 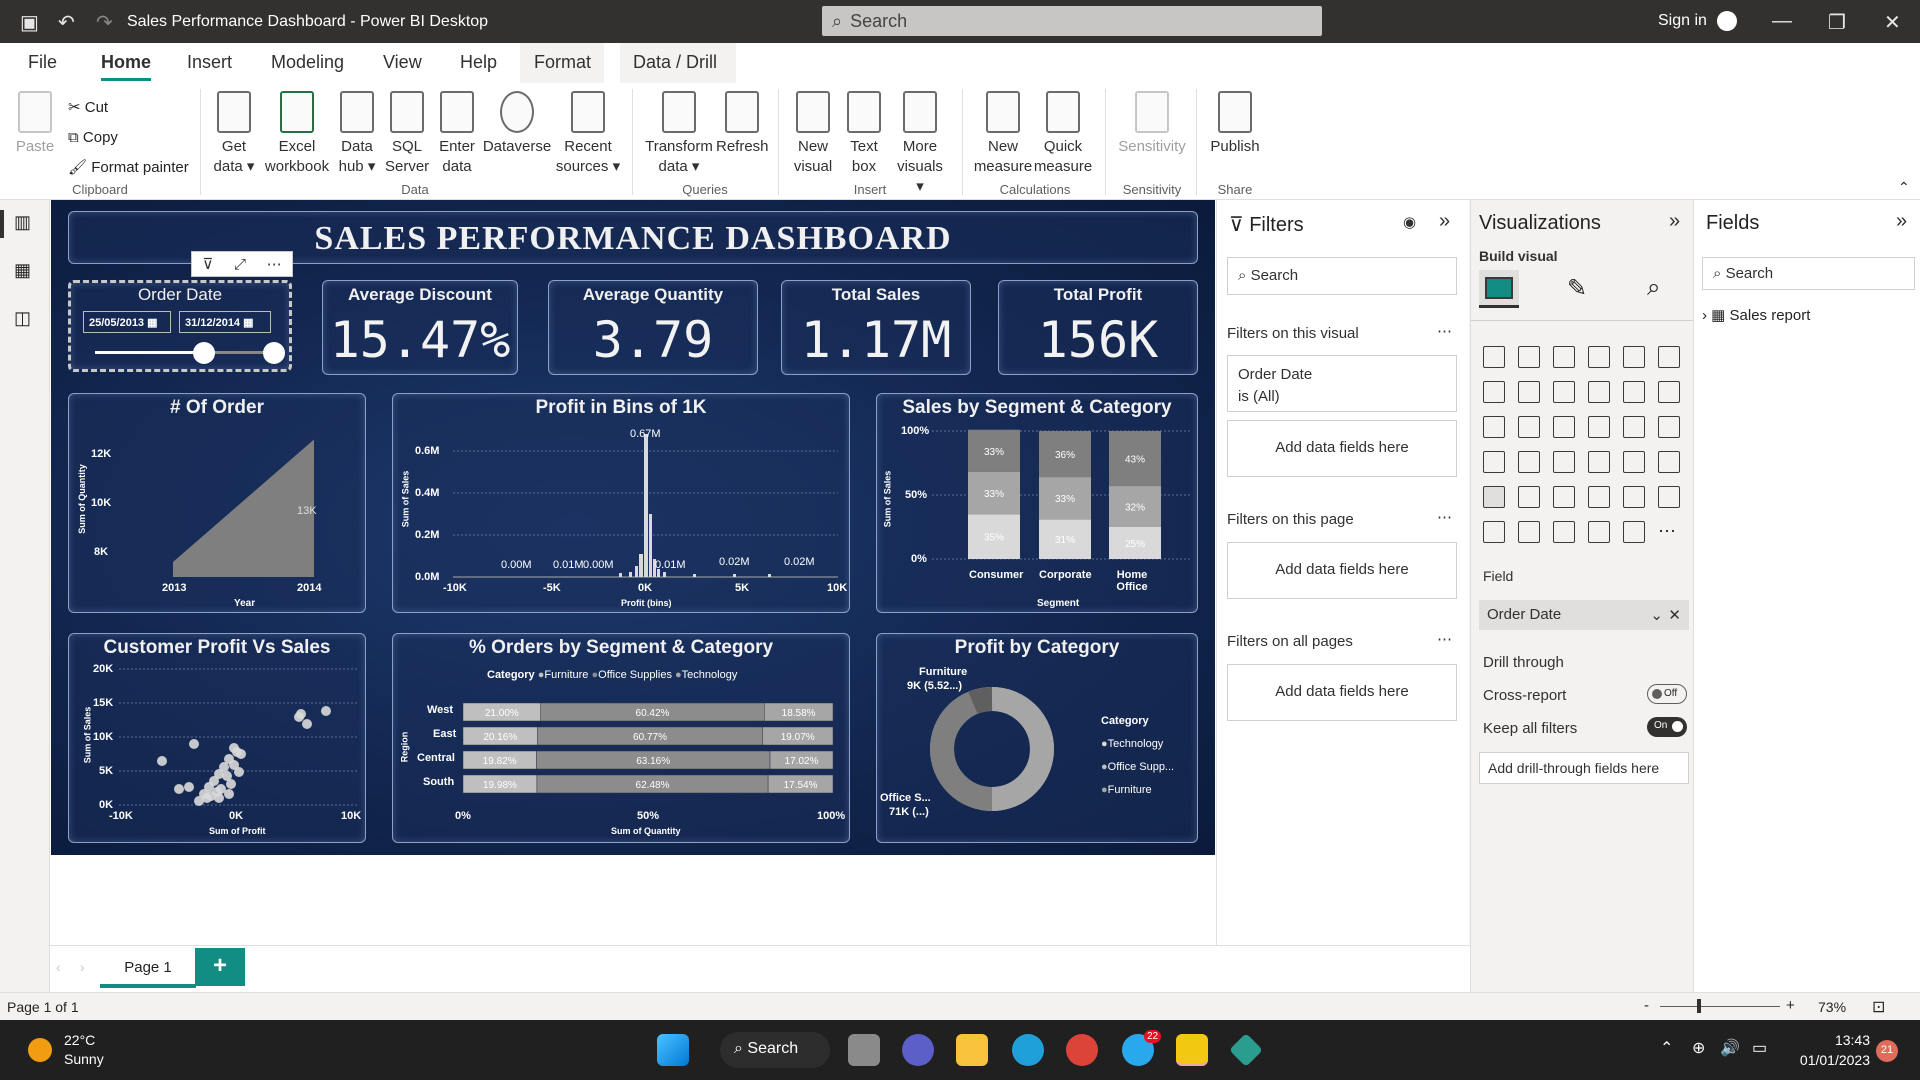 What do you see at coordinates (1072, 21) in the screenshot?
I see `search-input: ⌕ Search` at bounding box center [1072, 21].